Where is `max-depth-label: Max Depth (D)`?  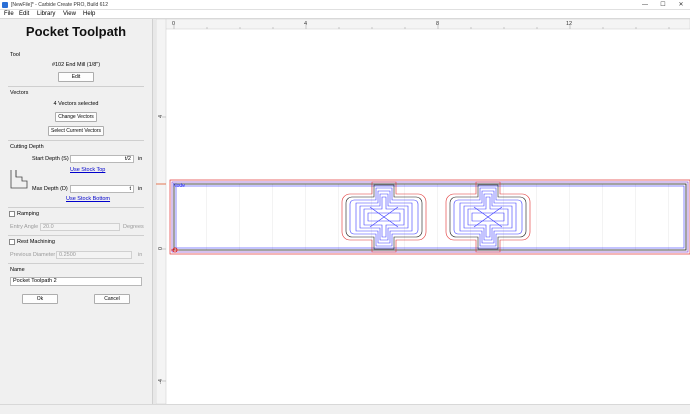 max-depth-label: Max Depth (D) is located at coordinates (50, 189).